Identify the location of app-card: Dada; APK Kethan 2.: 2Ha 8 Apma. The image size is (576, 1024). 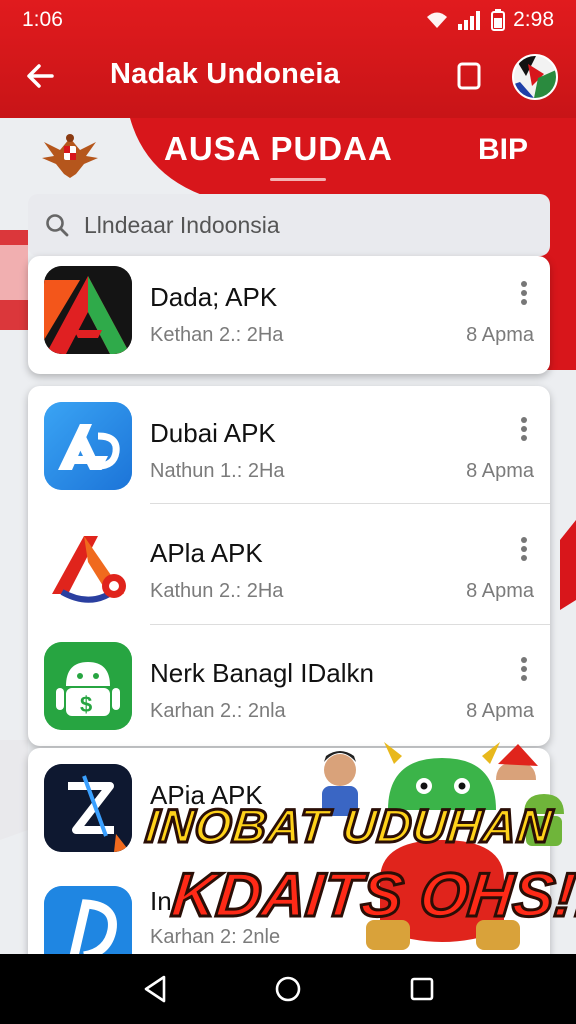
(289, 315).